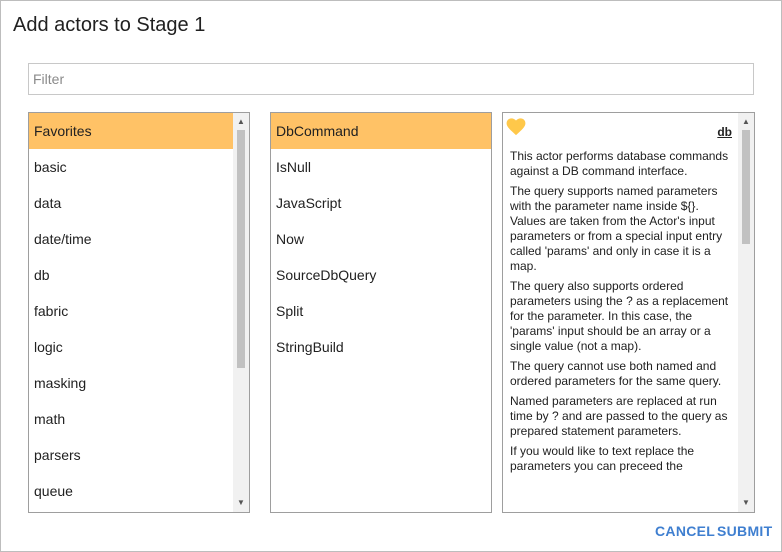 The height and width of the screenshot is (552, 782). I want to click on actor-item-isnull: IsNull, so click(381, 167).